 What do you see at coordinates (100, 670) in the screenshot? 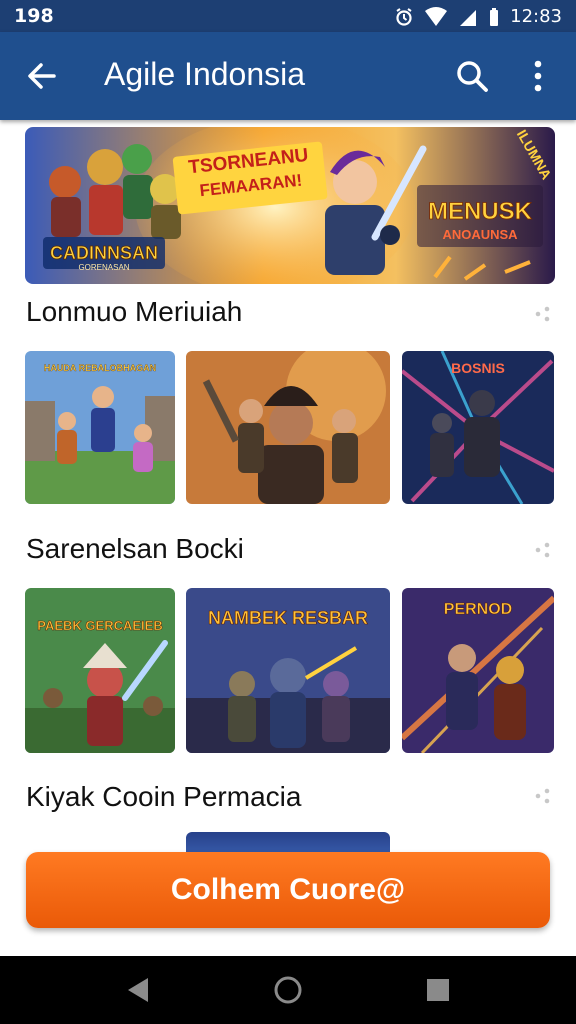
I see `game-tile-4: PAEBK GERCAEIEB` at bounding box center [100, 670].